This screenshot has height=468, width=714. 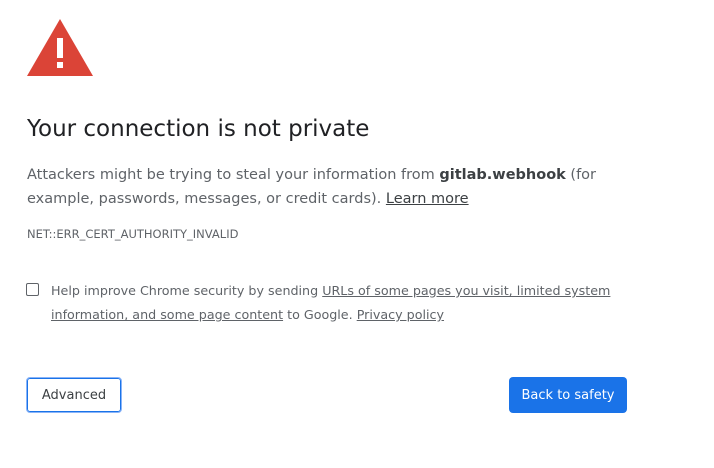 What do you see at coordinates (74, 395) in the screenshot?
I see `advanced-button: Advanced` at bounding box center [74, 395].